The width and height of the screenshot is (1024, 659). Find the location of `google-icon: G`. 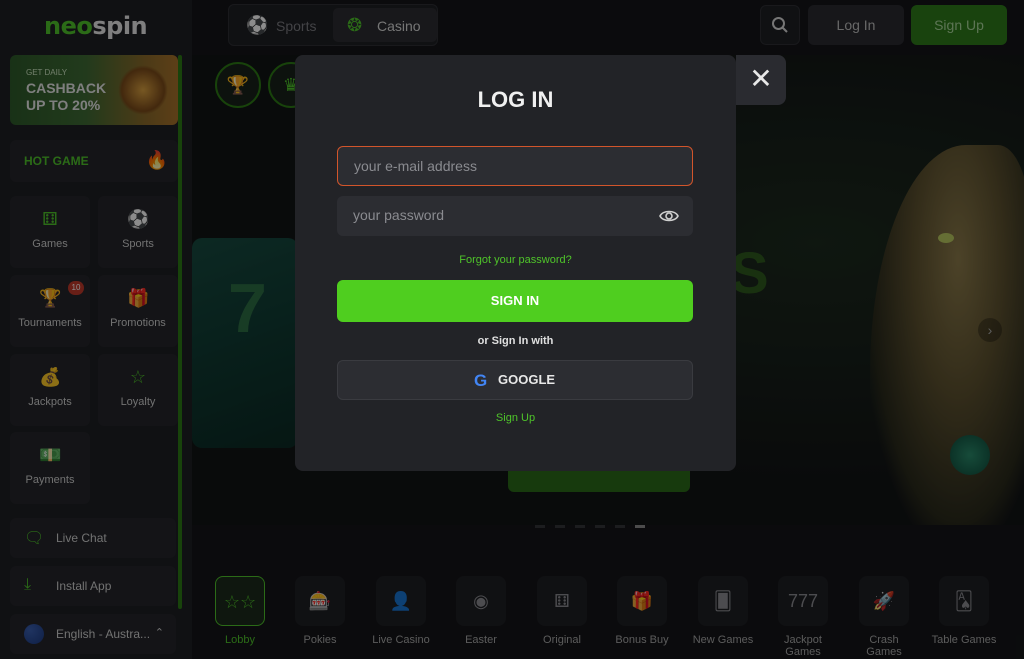

google-icon: G is located at coordinates (481, 380).